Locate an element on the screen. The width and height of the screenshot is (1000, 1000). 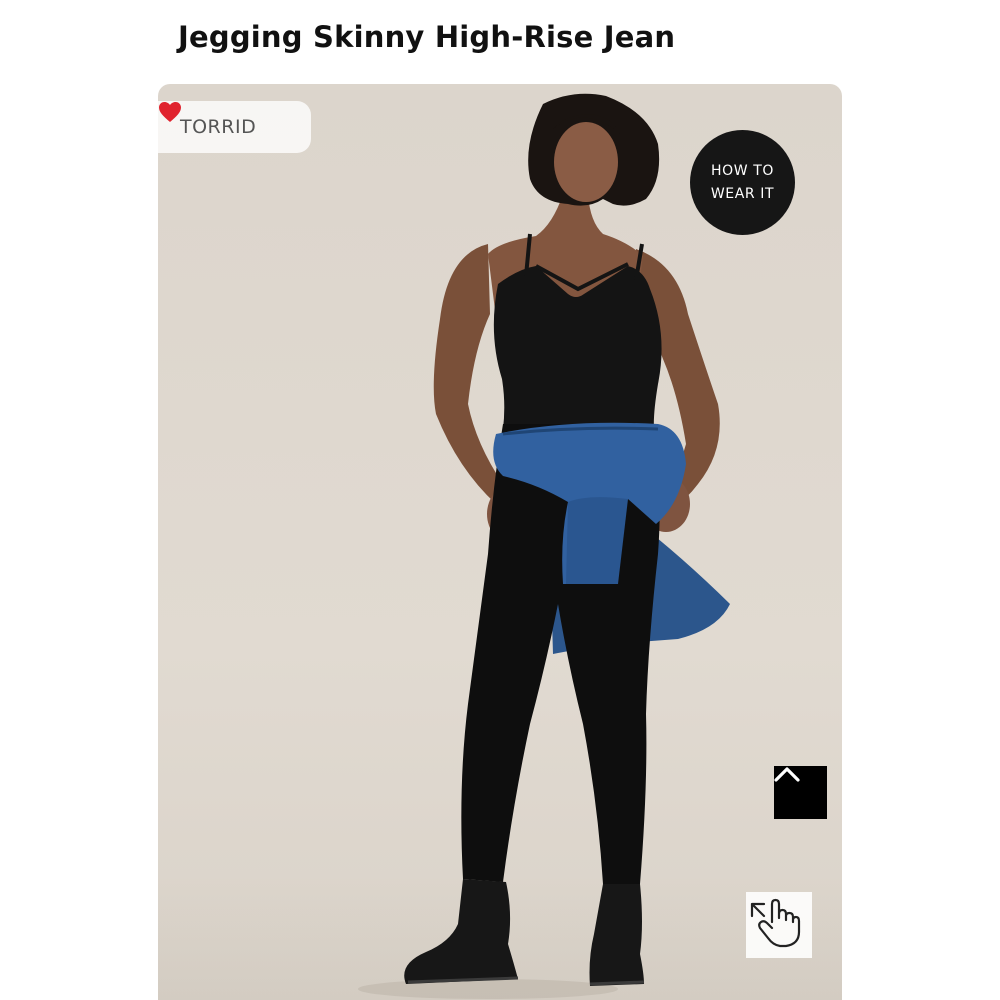
hand-expand-icon is located at coordinates (775, 923).